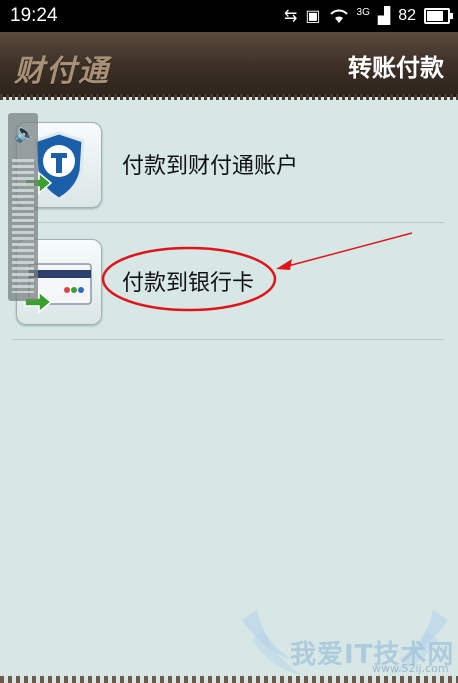 This screenshot has width=458, height=683. What do you see at coordinates (229, 679) in the screenshot?
I see `bottom-border` at bounding box center [229, 679].